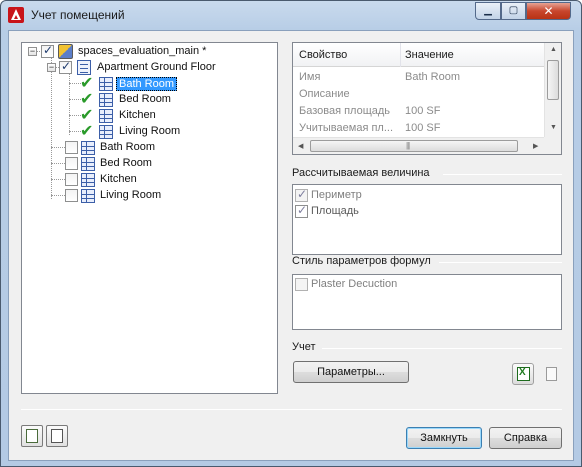 The image size is (582, 467). I want to click on floor-label: Apartment Ground Floor, so click(156, 67).